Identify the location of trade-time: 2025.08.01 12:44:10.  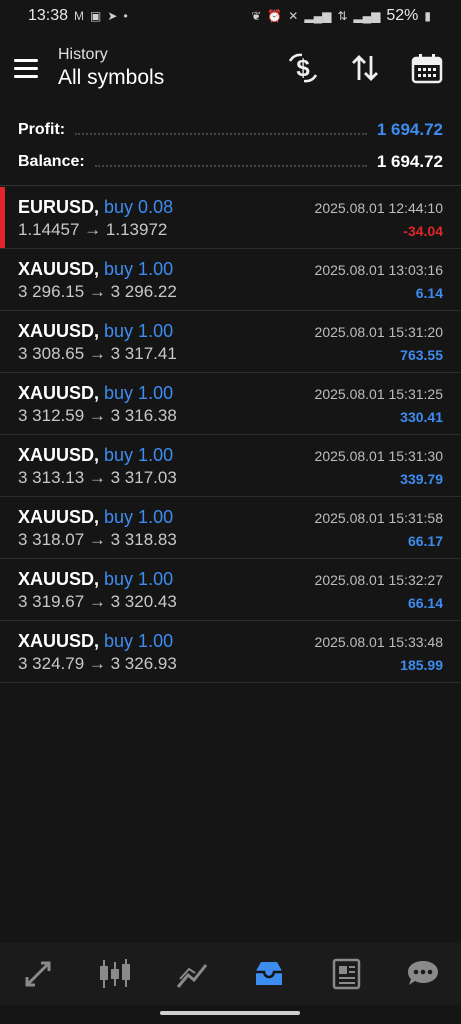
(378, 208).